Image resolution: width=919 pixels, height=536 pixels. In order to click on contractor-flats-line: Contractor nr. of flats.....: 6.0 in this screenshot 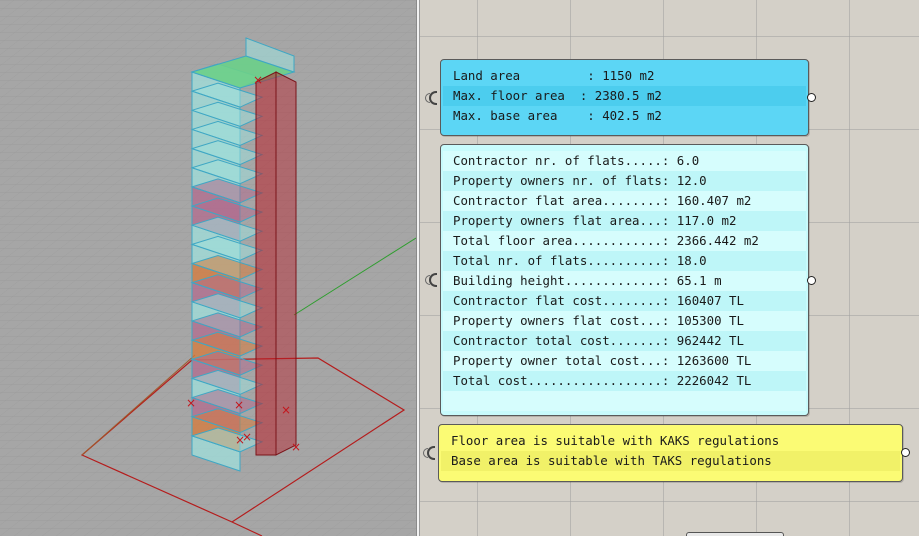, I will do `click(624, 161)`.